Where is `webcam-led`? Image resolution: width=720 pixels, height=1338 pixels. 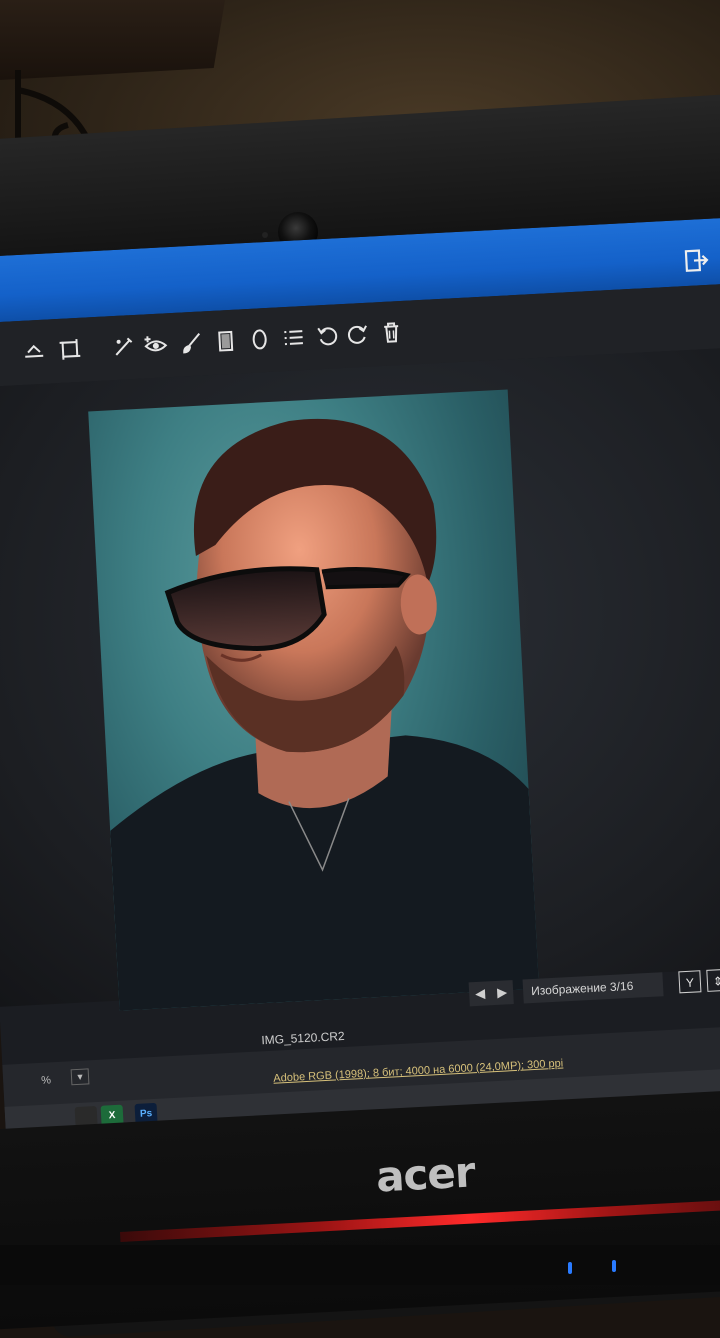
webcam-led is located at coordinates (265, 235).